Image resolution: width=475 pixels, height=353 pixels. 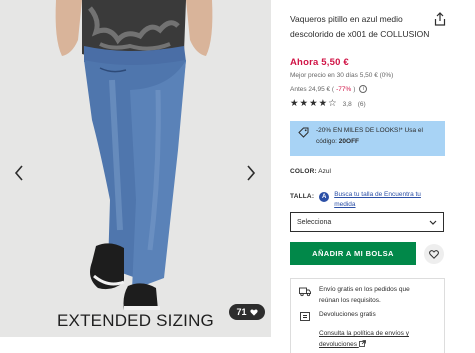 I want to click on previous-price-close: ), so click(x=354, y=89).